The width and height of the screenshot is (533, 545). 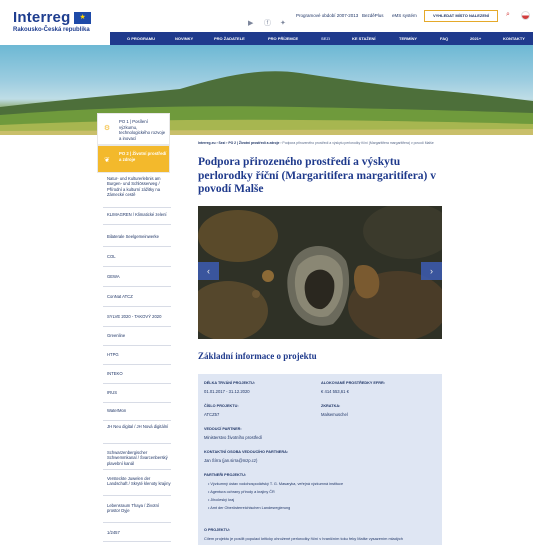 What do you see at coordinates (227, 391) in the screenshot?
I see `duration-value: 01.01.2017 - 31.12.2020` at bounding box center [227, 391].